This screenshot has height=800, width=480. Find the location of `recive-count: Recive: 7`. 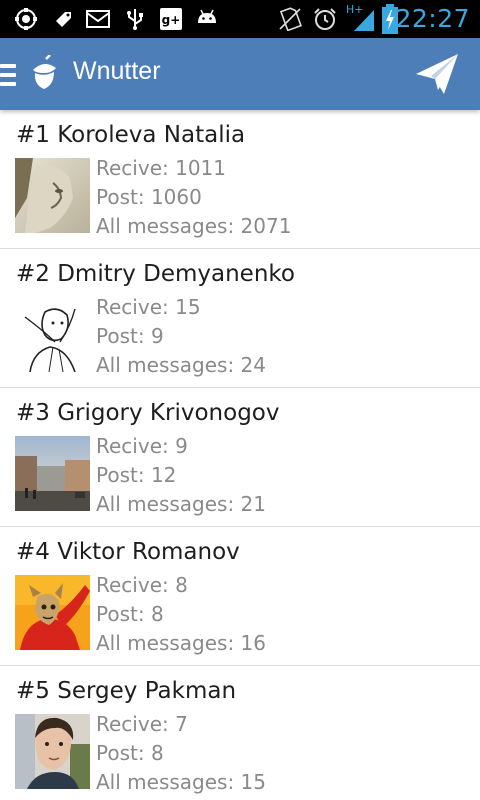

recive-count: Recive: 7 is located at coordinates (142, 724).